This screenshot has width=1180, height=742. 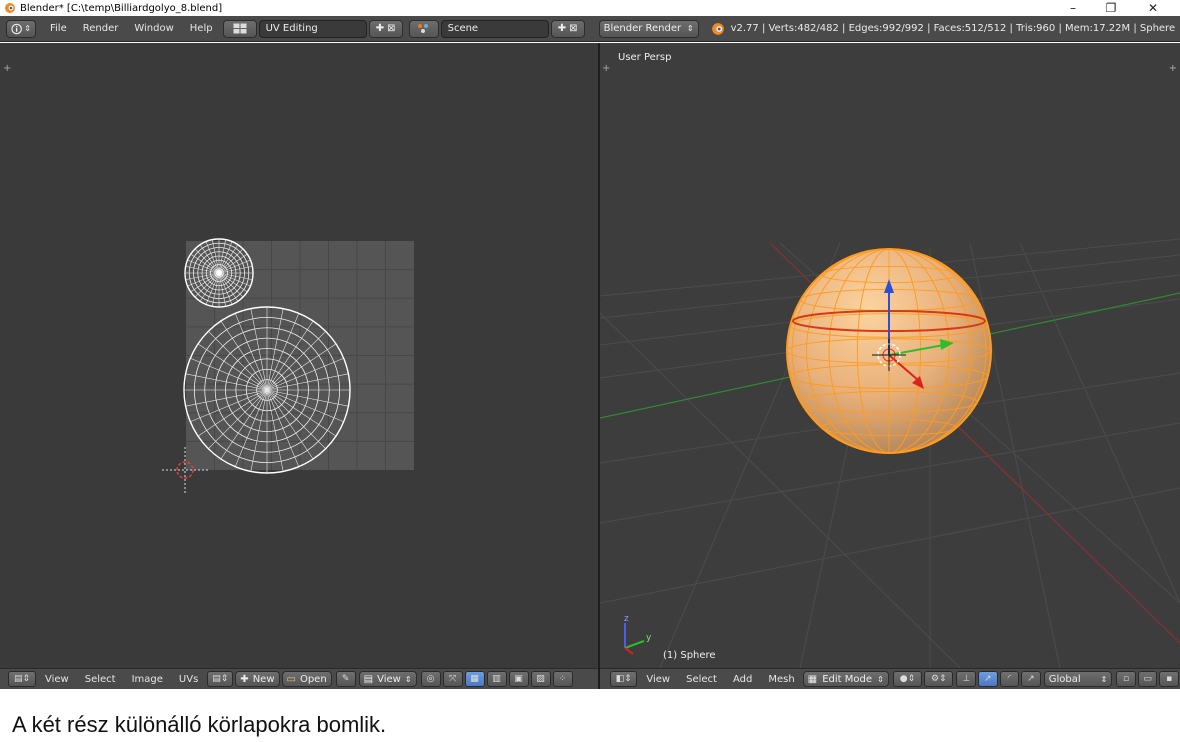 I want to click on sticky-mode-icon: ⁘, so click(x=562, y=679).